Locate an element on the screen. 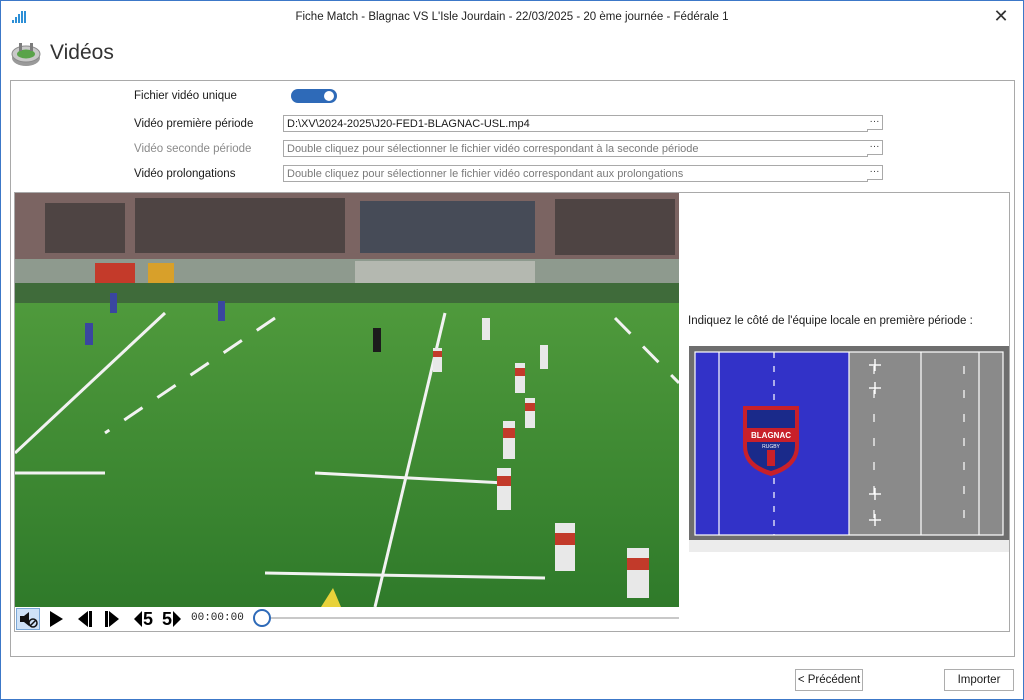  step-back-icon is located at coordinates (85, 619).